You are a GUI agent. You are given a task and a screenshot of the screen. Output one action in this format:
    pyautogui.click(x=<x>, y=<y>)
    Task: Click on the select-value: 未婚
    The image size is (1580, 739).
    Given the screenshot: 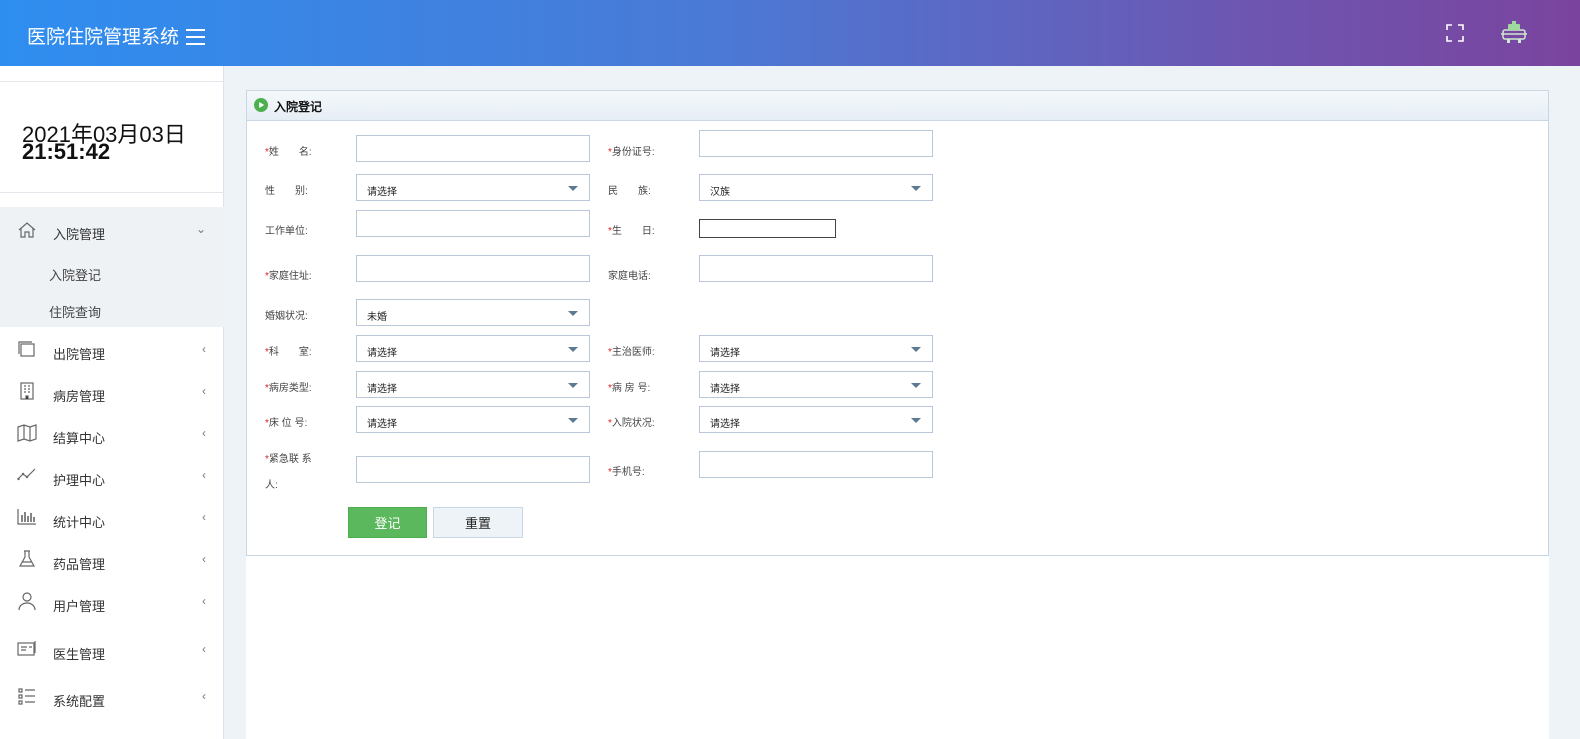 What is the action you would take?
    pyautogui.click(x=377, y=317)
    